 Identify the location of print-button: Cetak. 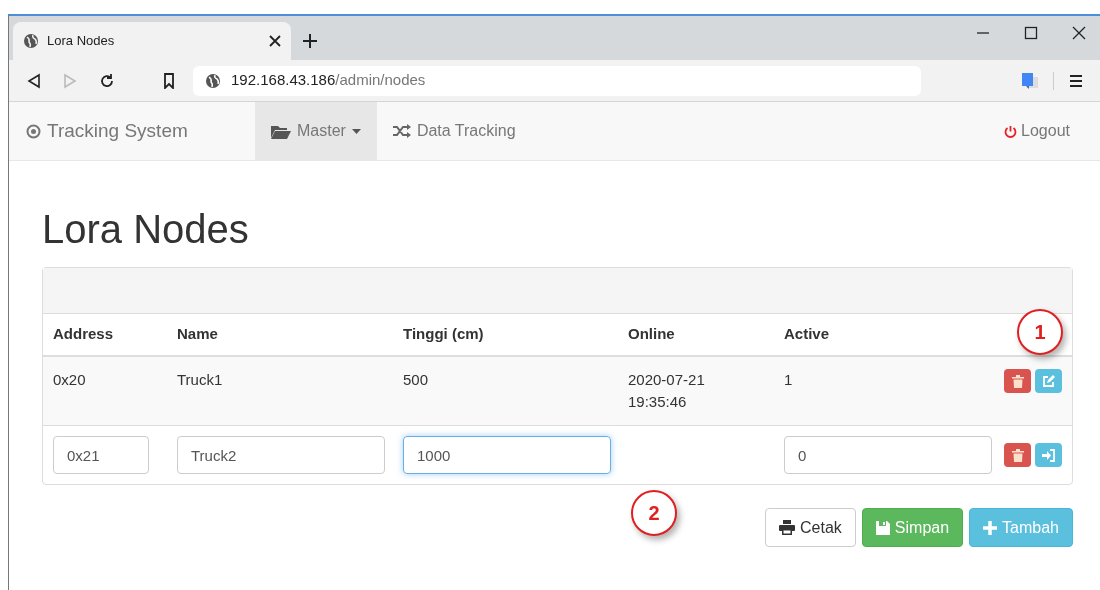
(810, 527).